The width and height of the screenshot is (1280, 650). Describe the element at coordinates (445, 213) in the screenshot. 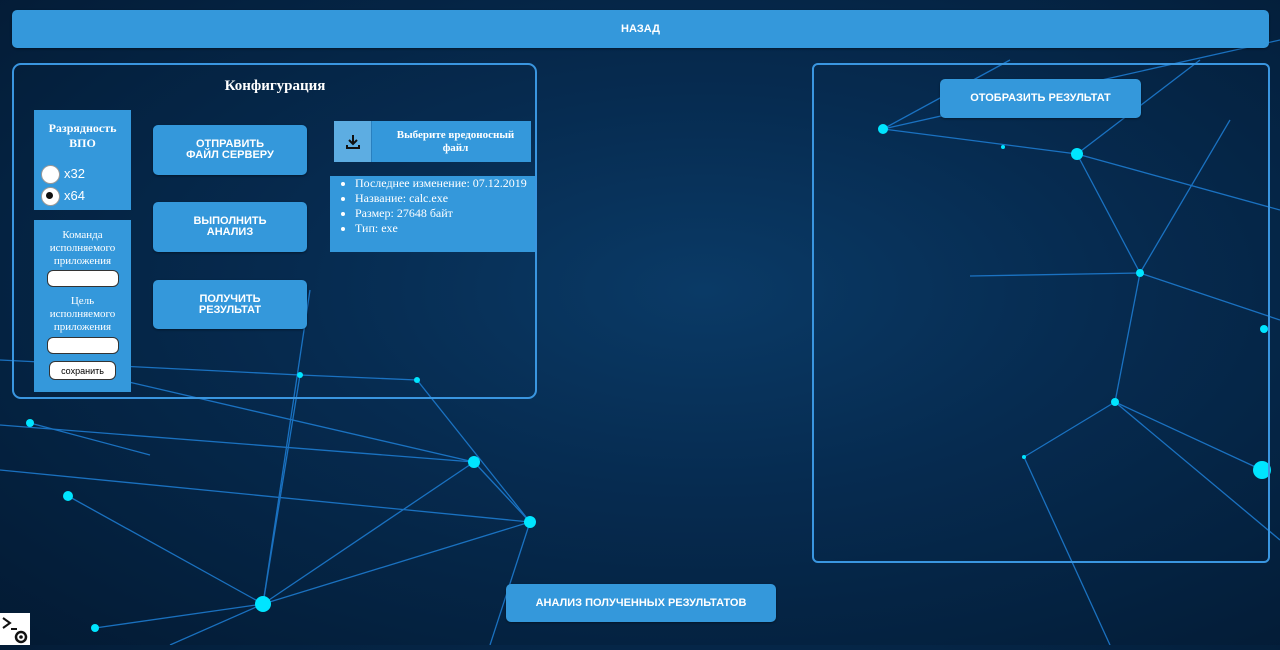

I see `file-info-item: Размер: 27648 байт` at that location.